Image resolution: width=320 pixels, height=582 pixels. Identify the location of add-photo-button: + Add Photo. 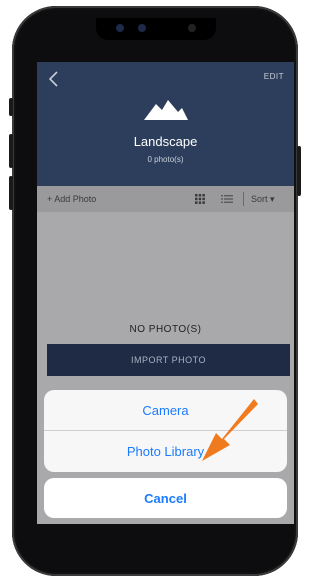
(71, 199).